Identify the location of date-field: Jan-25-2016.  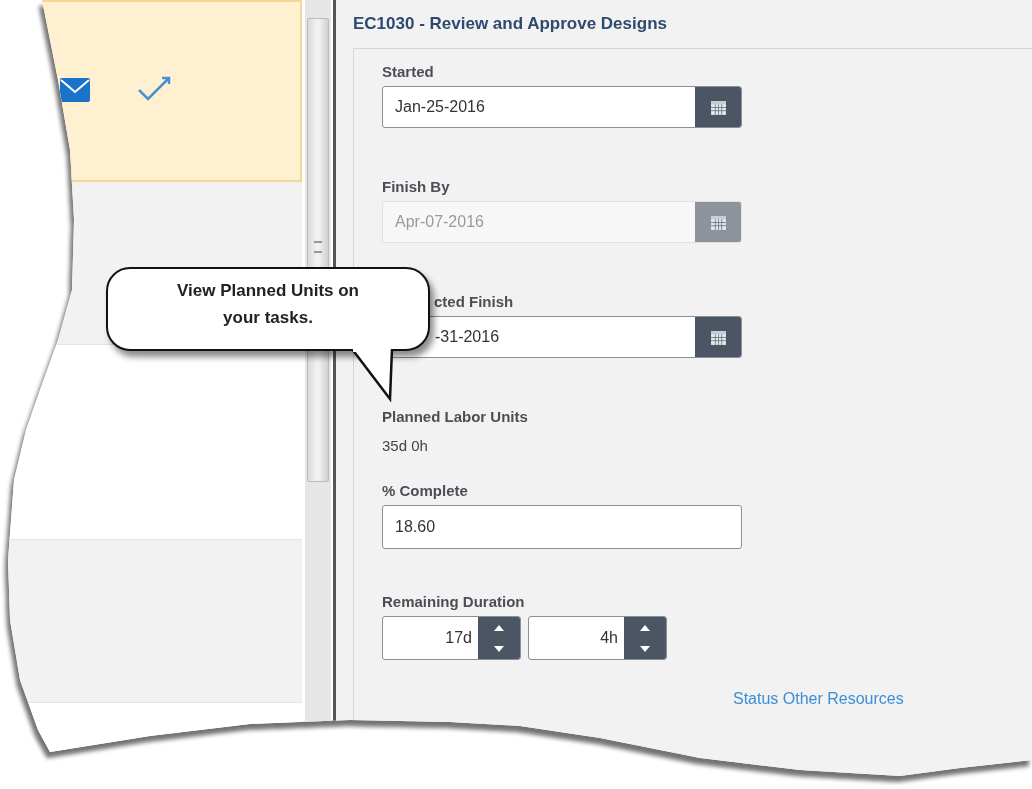
(562, 107).